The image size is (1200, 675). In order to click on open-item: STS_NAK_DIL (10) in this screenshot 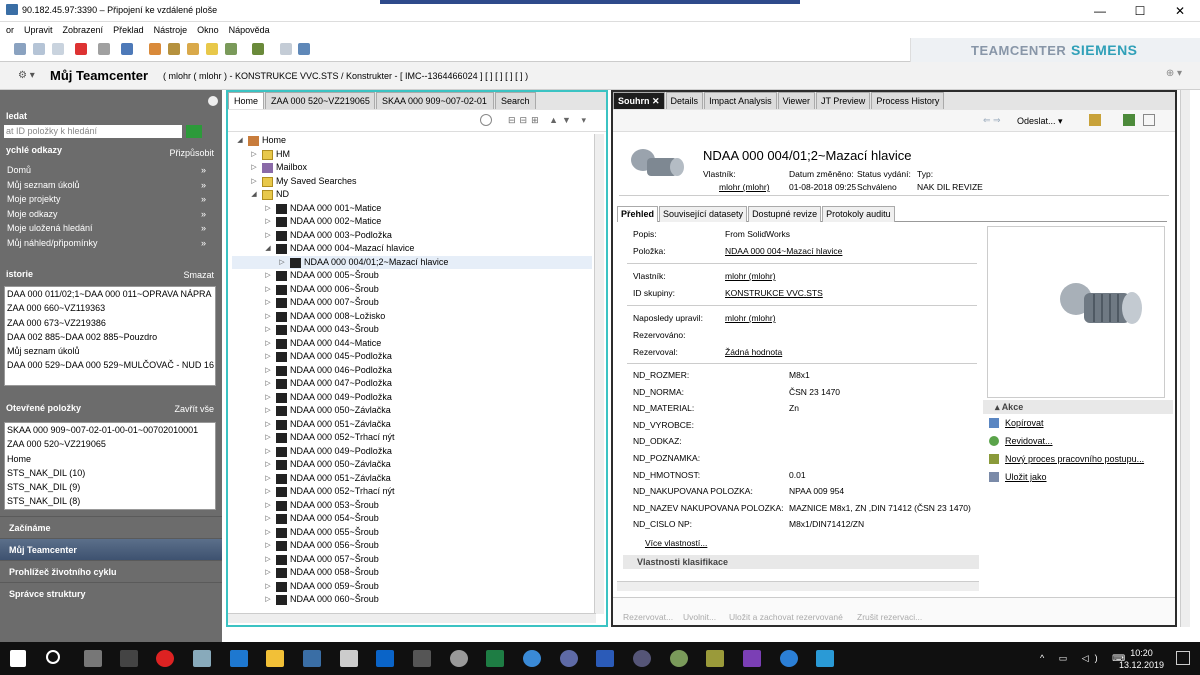, I will do `click(110, 473)`.